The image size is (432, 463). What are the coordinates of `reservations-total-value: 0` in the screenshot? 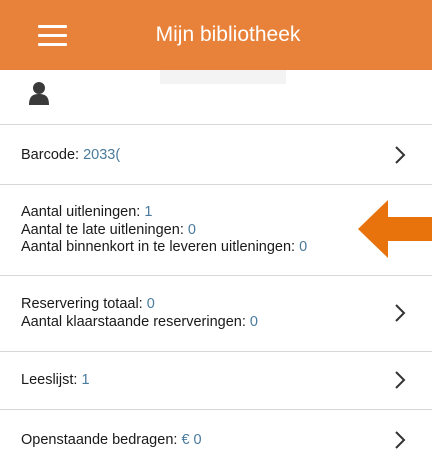 It's located at (150, 304).